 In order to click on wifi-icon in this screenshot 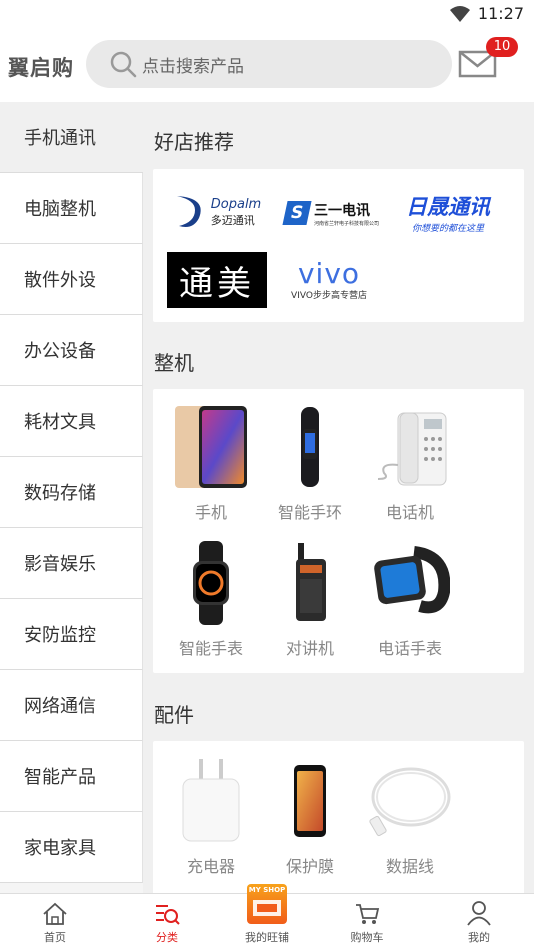, I will do `click(459, 13)`.